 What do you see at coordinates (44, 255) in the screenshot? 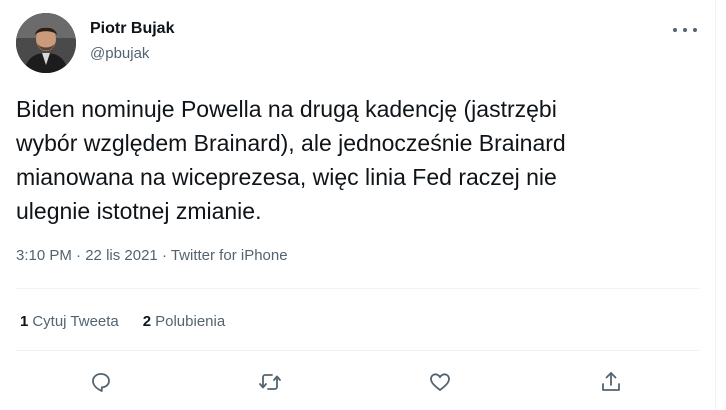
I see `tweet-time: 3:10 PM` at bounding box center [44, 255].